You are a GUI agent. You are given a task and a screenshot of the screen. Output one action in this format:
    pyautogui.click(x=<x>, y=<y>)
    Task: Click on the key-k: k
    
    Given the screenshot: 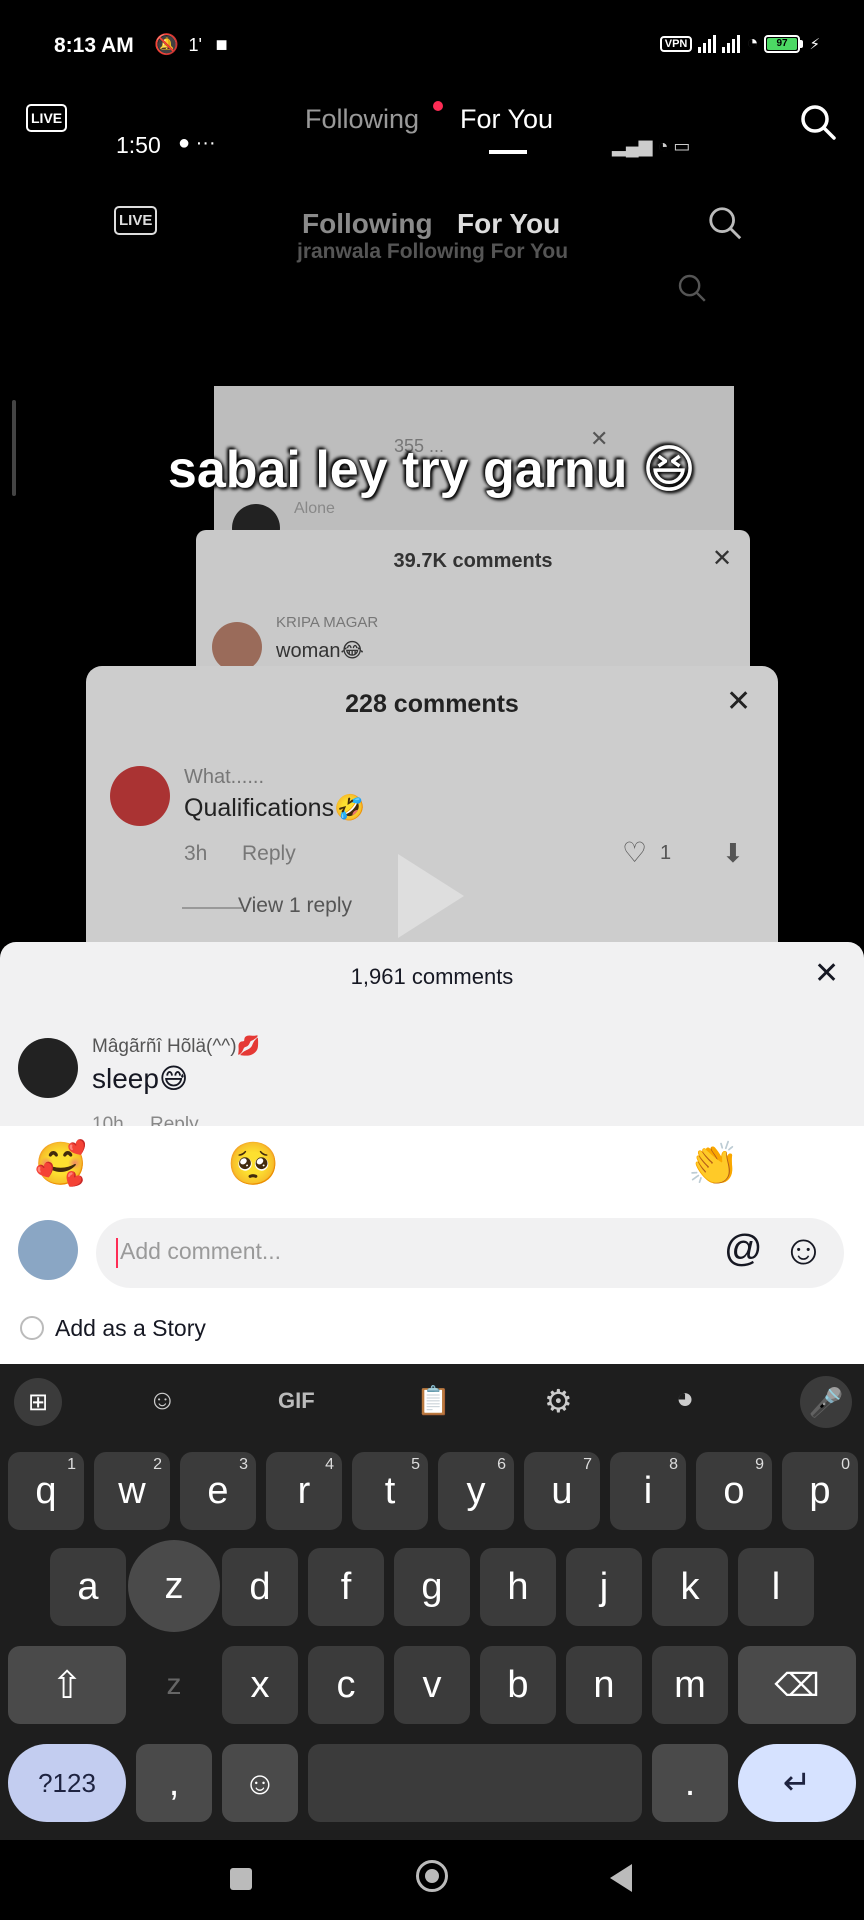 What is the action you would take?
    pyautogui.click(x=690, y=1587)
    